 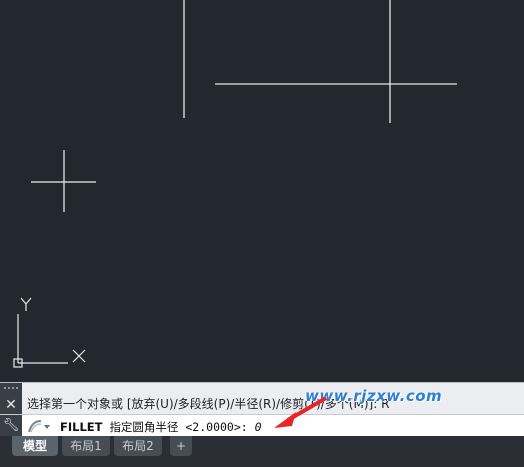 I want to click on command-prompt: FILLET 指定圆角半径 <2.0000>: 0, so click(x=161, y=427).